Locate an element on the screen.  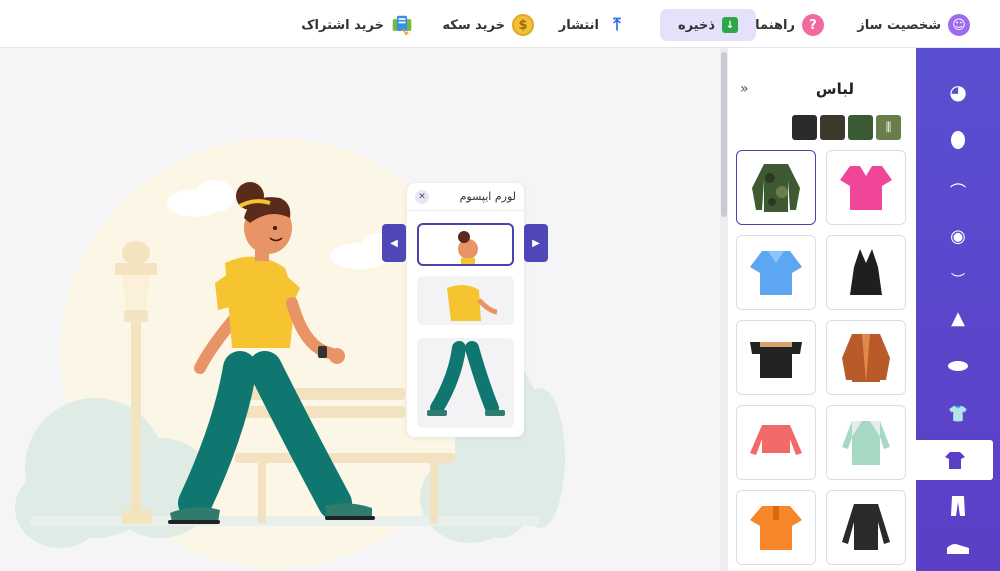
category-eyebrows: ︶ is located at coordinates (958, 280).